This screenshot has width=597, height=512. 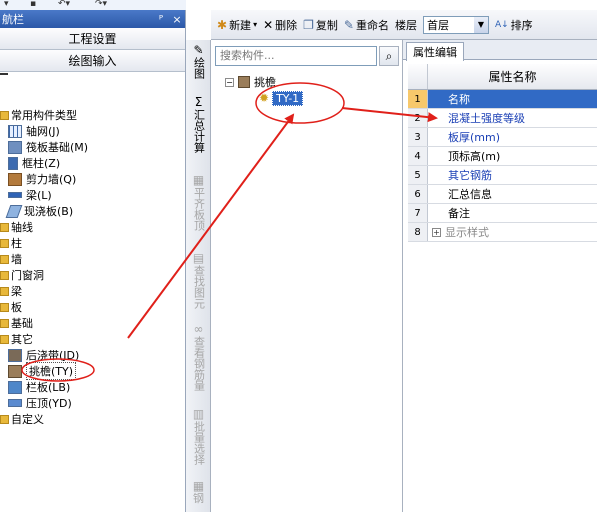 What do you see at coordinates (502, 232) in the screenshot?
I see `property-row: 8 + 显示样式` at bounding box center [502, 232].